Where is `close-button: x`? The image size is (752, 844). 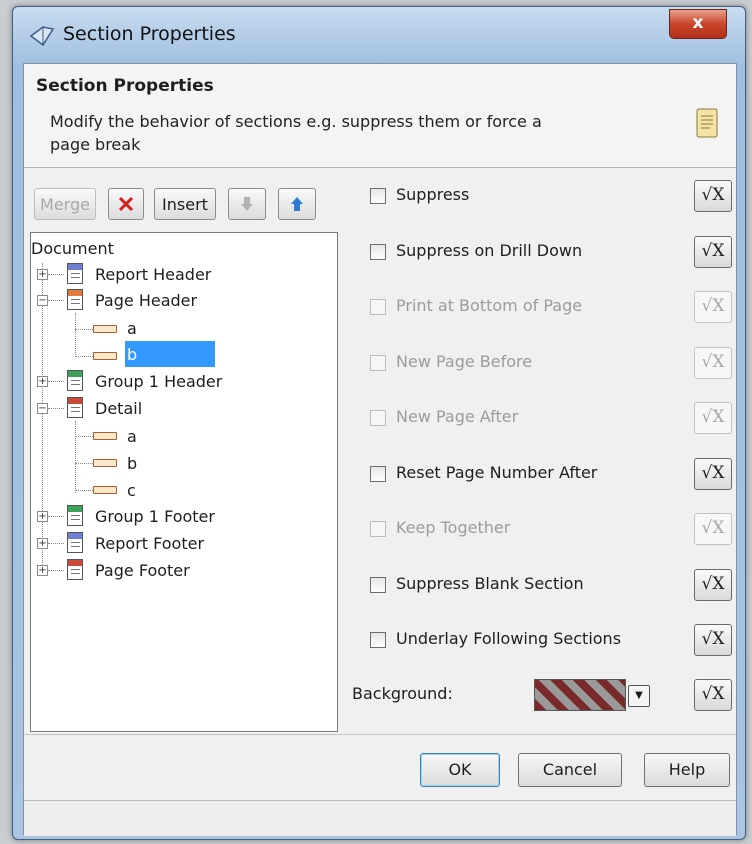
close-button: x is located at coordinates (698, 24).